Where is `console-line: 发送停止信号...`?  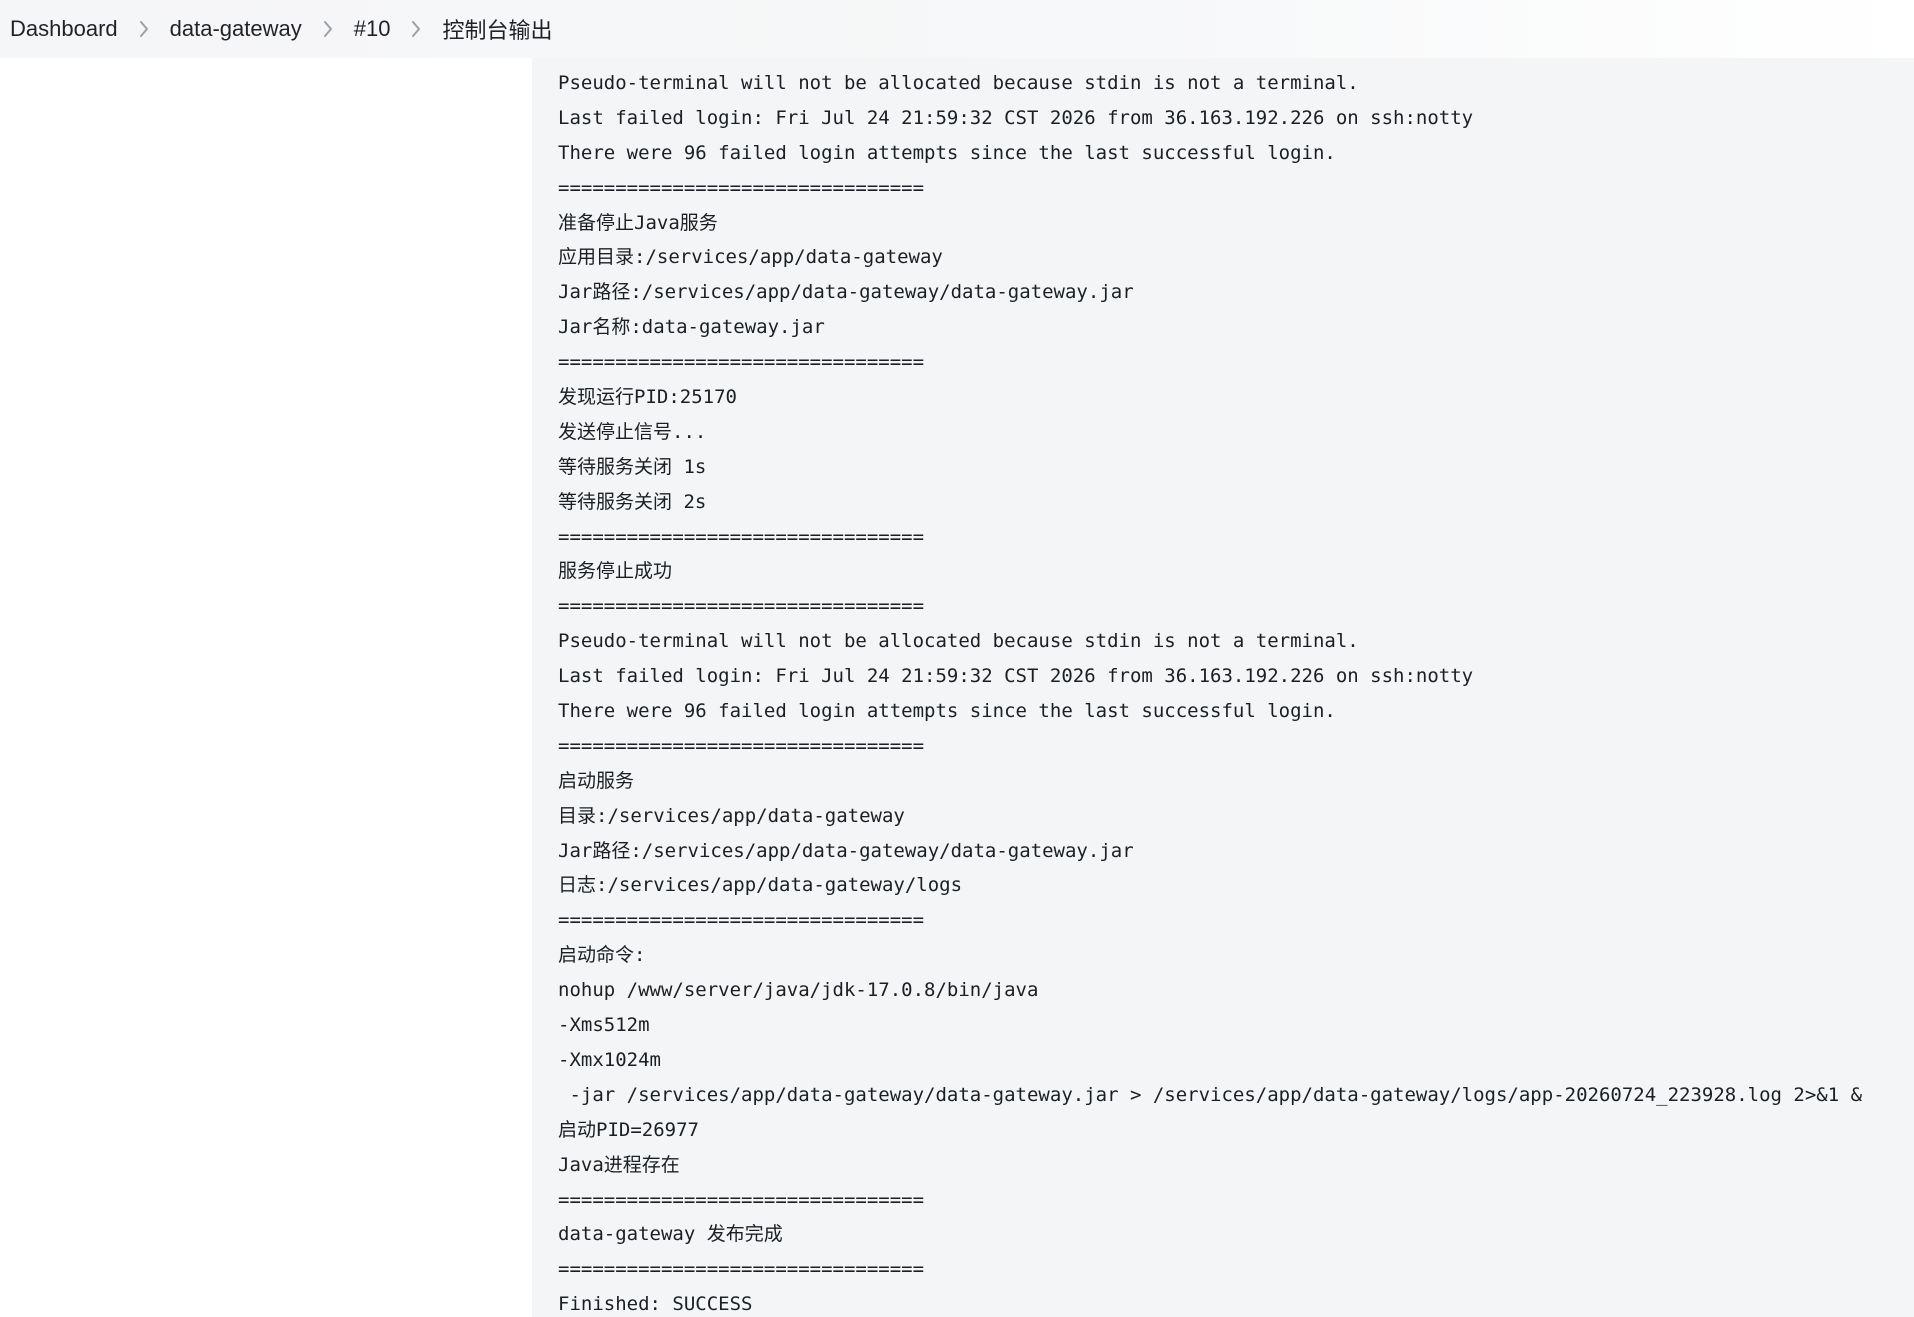 console-line: 发送停止信号... is located at coordinates (632, 431).